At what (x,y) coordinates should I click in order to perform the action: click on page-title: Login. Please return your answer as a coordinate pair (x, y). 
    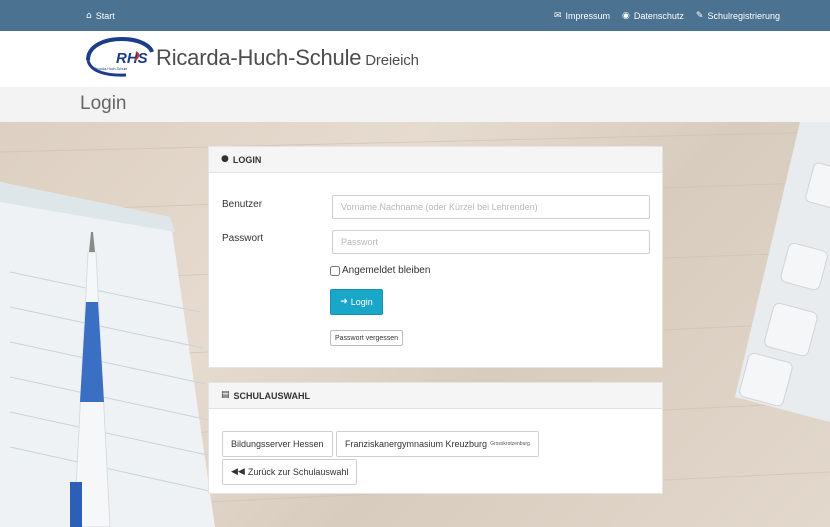
    Looking at the image, I should click on (103, 103).